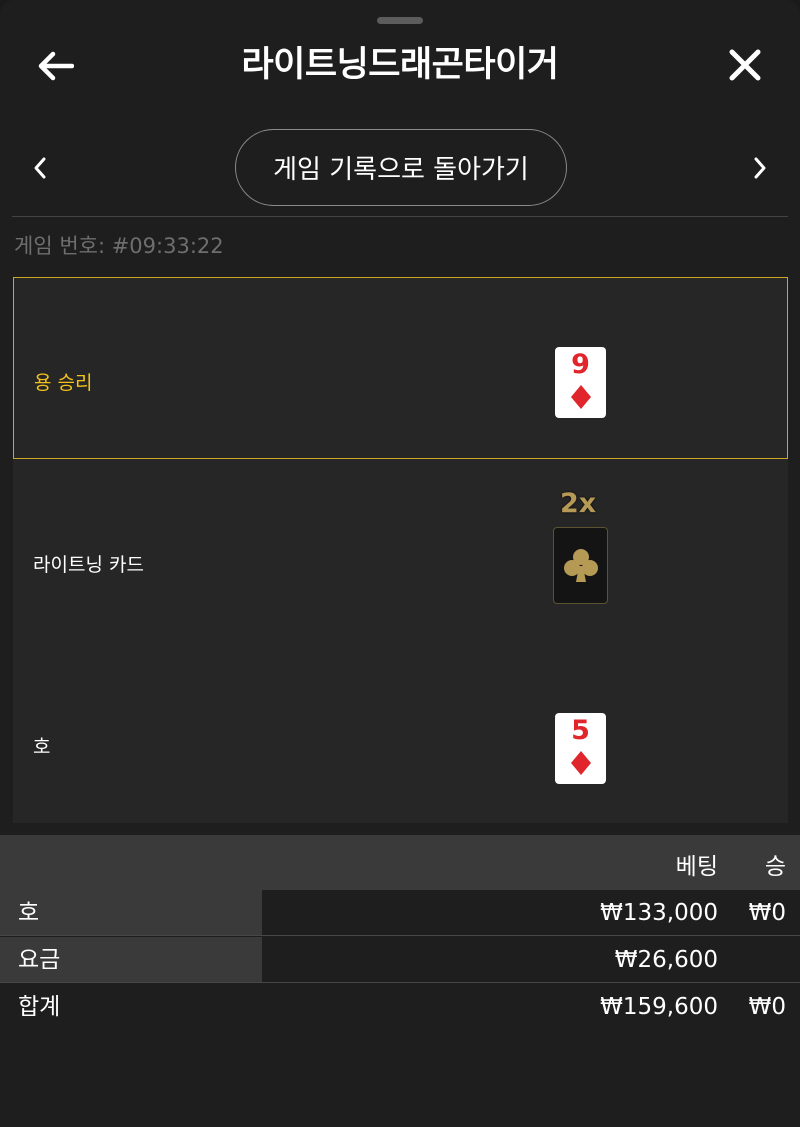 Image resolution: width=800 pixels, height=1127 pixels. I want to click on bet-amount: ₩26,600, so click(666, 960).